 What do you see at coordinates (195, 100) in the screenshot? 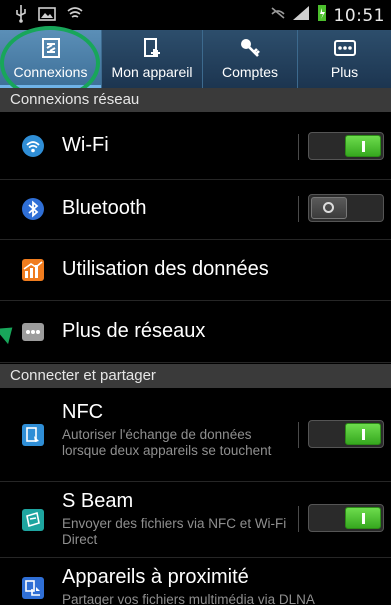
I see `section-header-network: Connexions réseau` at bounding box center [195, 100].